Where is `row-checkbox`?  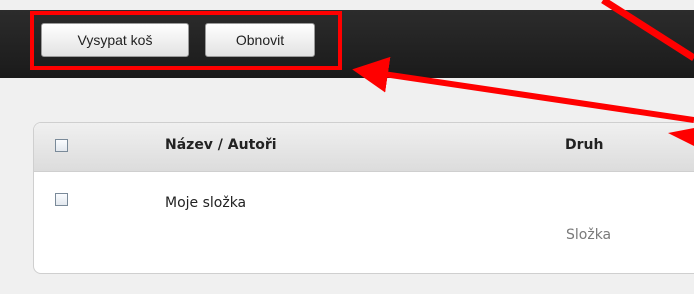 row-checkbox is located at coordinates (61, 199).